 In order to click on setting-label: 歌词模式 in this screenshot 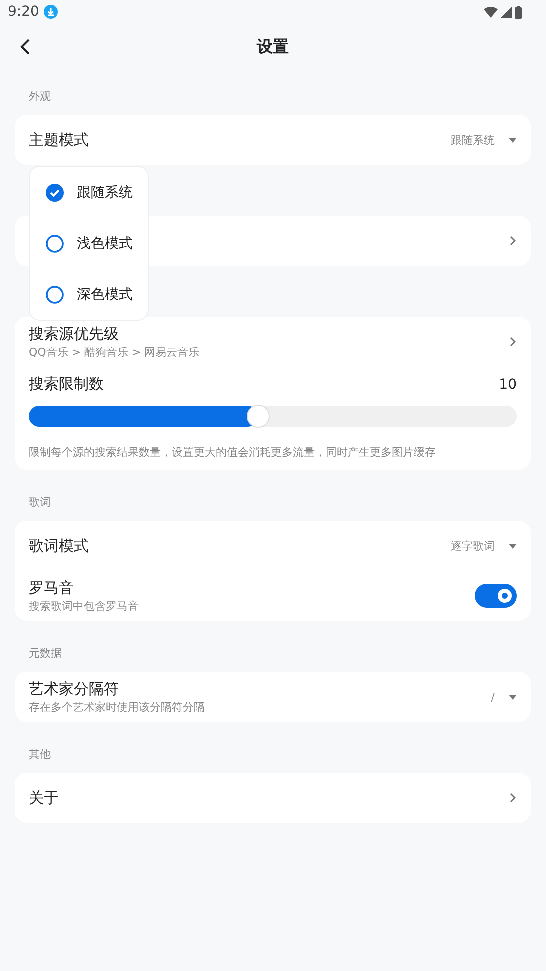, I will do `click(59, 546)`.